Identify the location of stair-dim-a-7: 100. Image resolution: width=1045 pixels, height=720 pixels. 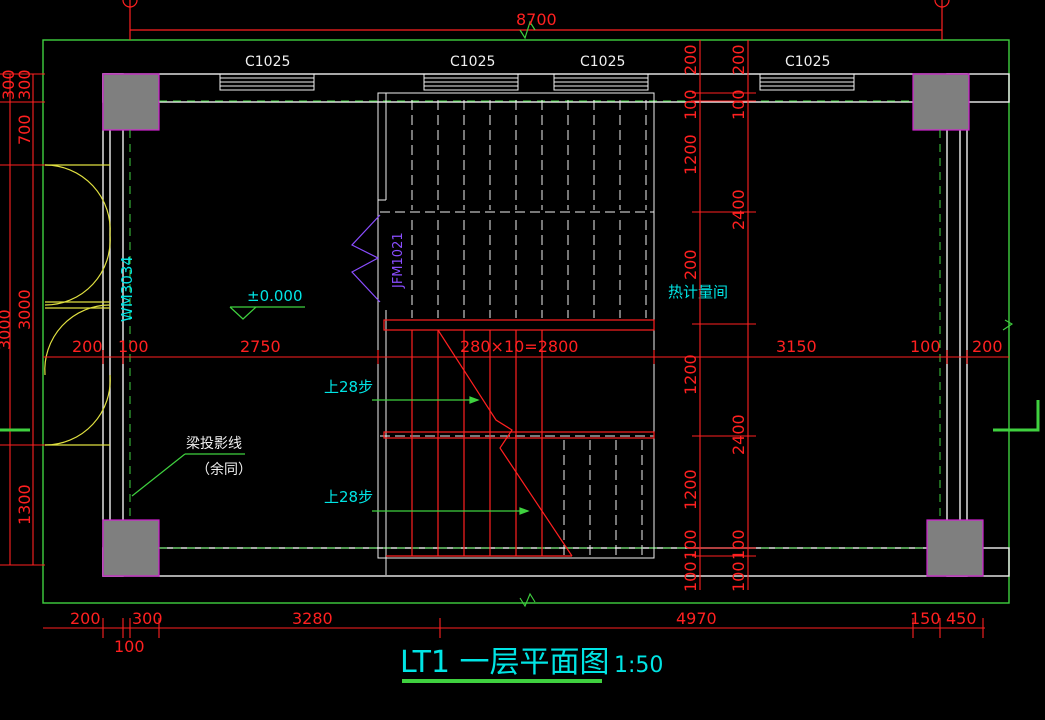
(690, 544).